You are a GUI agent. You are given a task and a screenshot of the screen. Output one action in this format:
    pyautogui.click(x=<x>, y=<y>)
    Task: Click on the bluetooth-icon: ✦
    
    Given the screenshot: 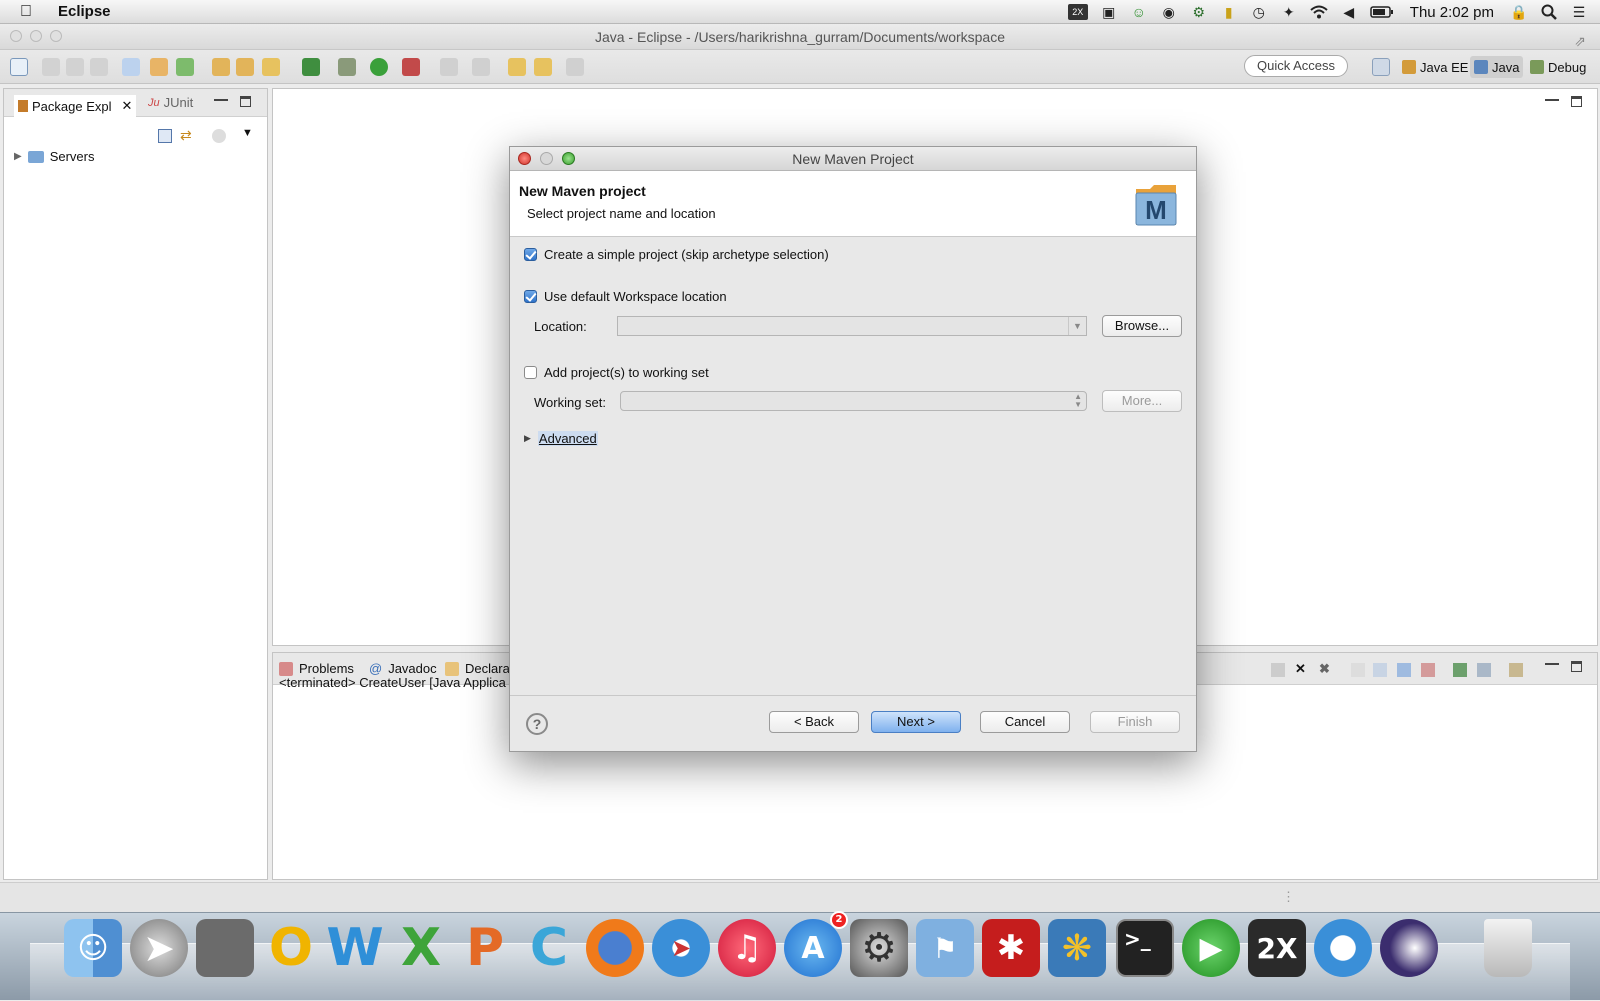 What is the action you would take?
    pyautogui.click(x=1289, y=12)
    